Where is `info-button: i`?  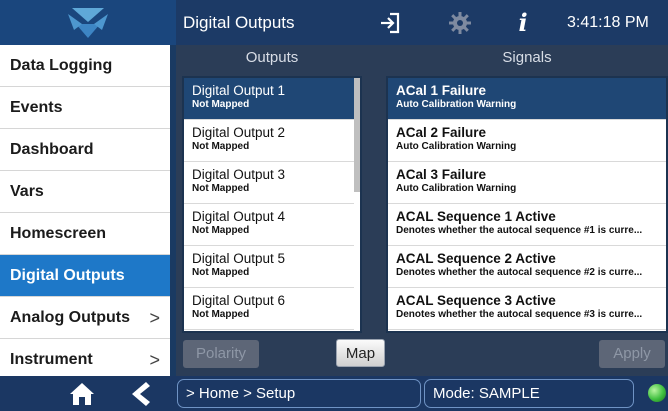 info-button: i is located at coordinates (523, 22).